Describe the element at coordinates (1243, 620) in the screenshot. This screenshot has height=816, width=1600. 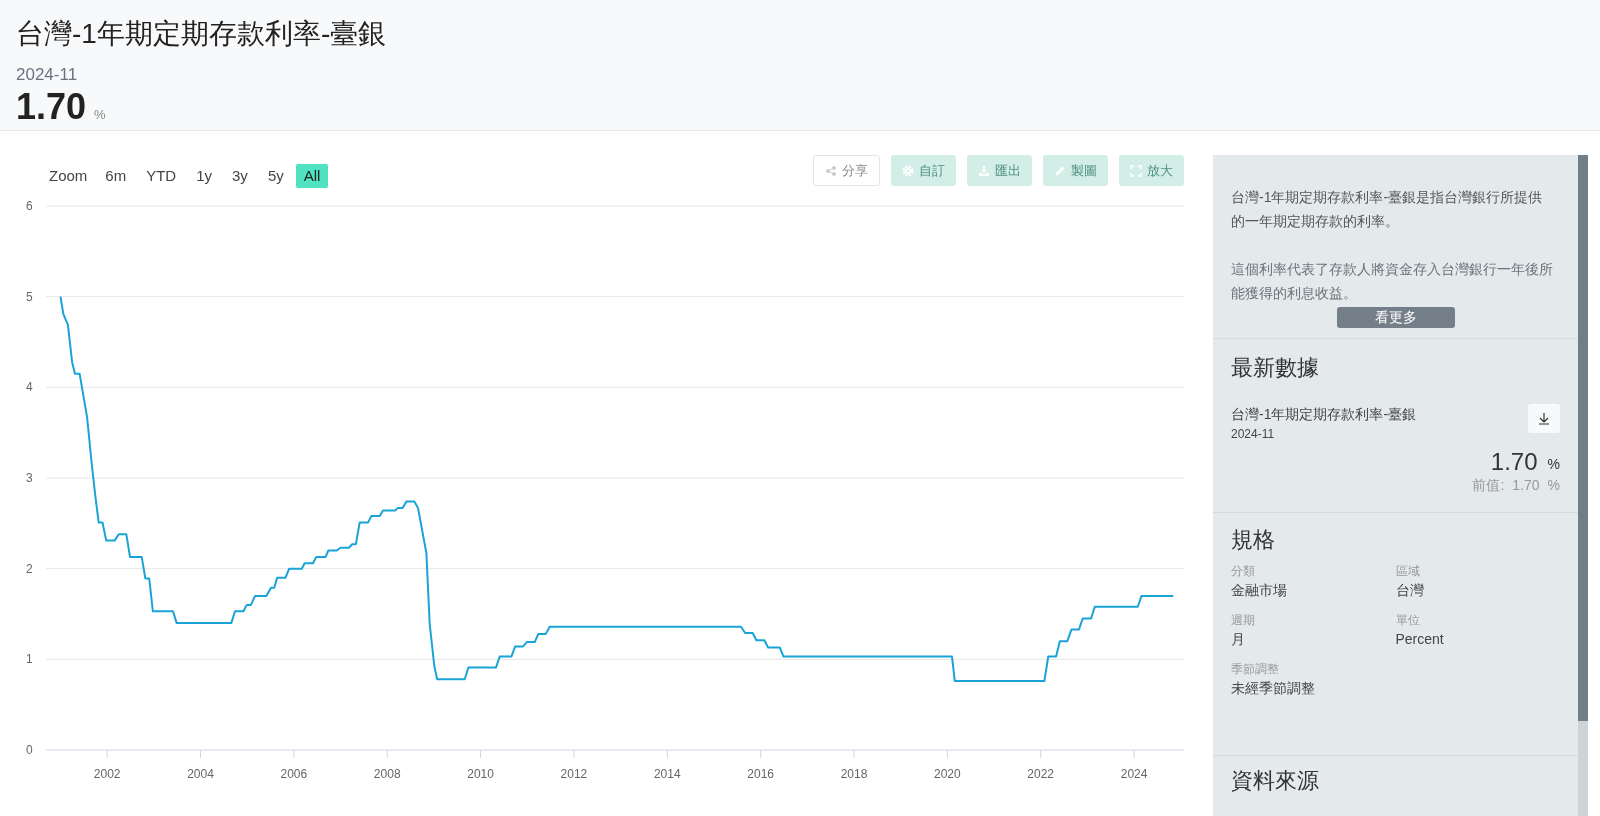
I see `field-label: 週期` at that location.